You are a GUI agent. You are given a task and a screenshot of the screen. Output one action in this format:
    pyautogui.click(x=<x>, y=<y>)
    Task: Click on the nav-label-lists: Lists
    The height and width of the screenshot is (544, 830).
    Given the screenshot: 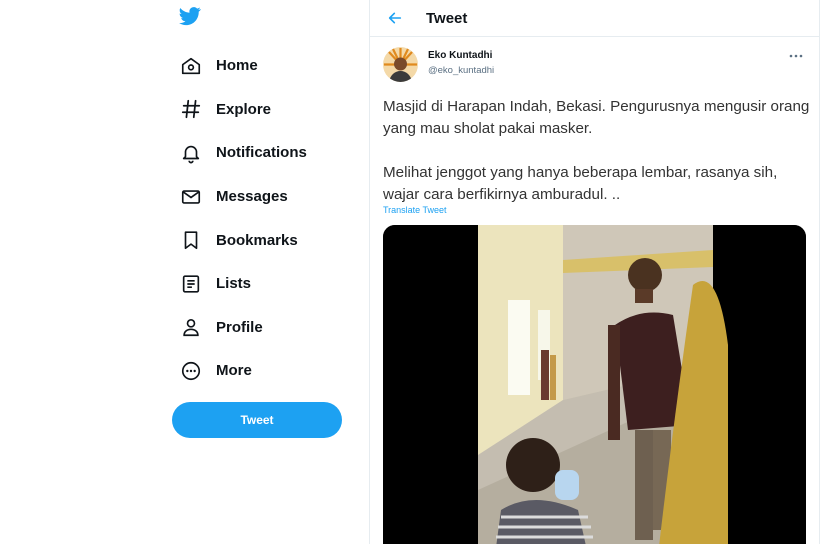 What is the action you would take?
    pyautogui.click(x=234, y=284)
    